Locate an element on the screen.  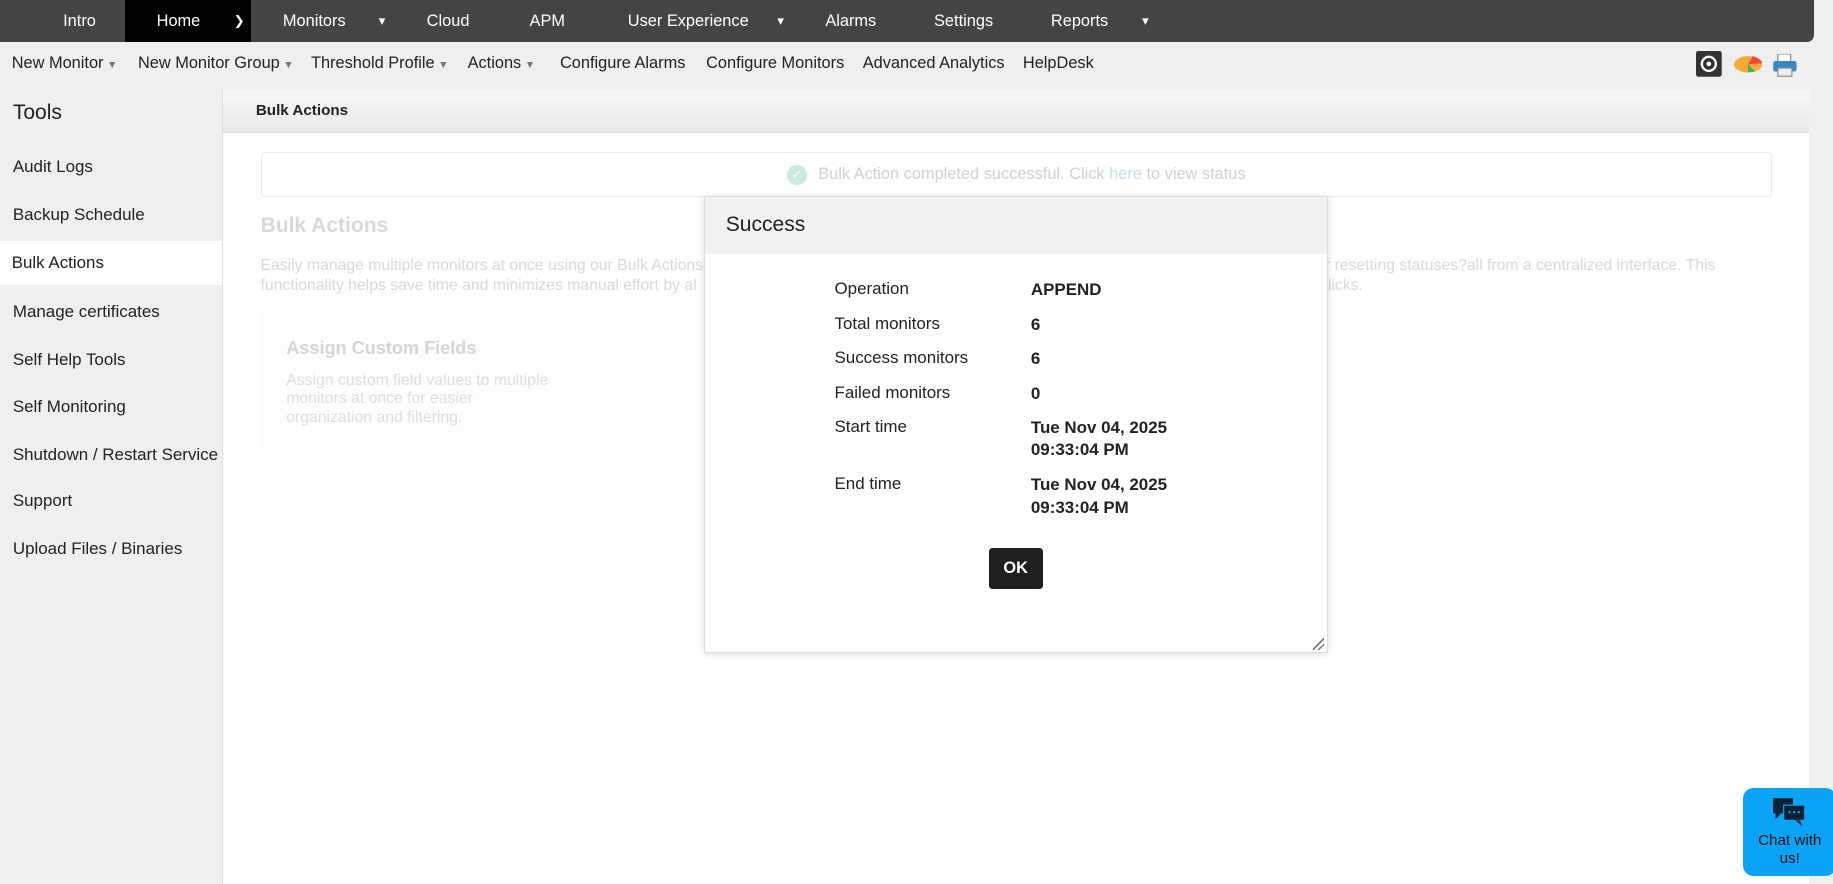
chat-label: Chat with us! is located at coordinates (1790, 849).